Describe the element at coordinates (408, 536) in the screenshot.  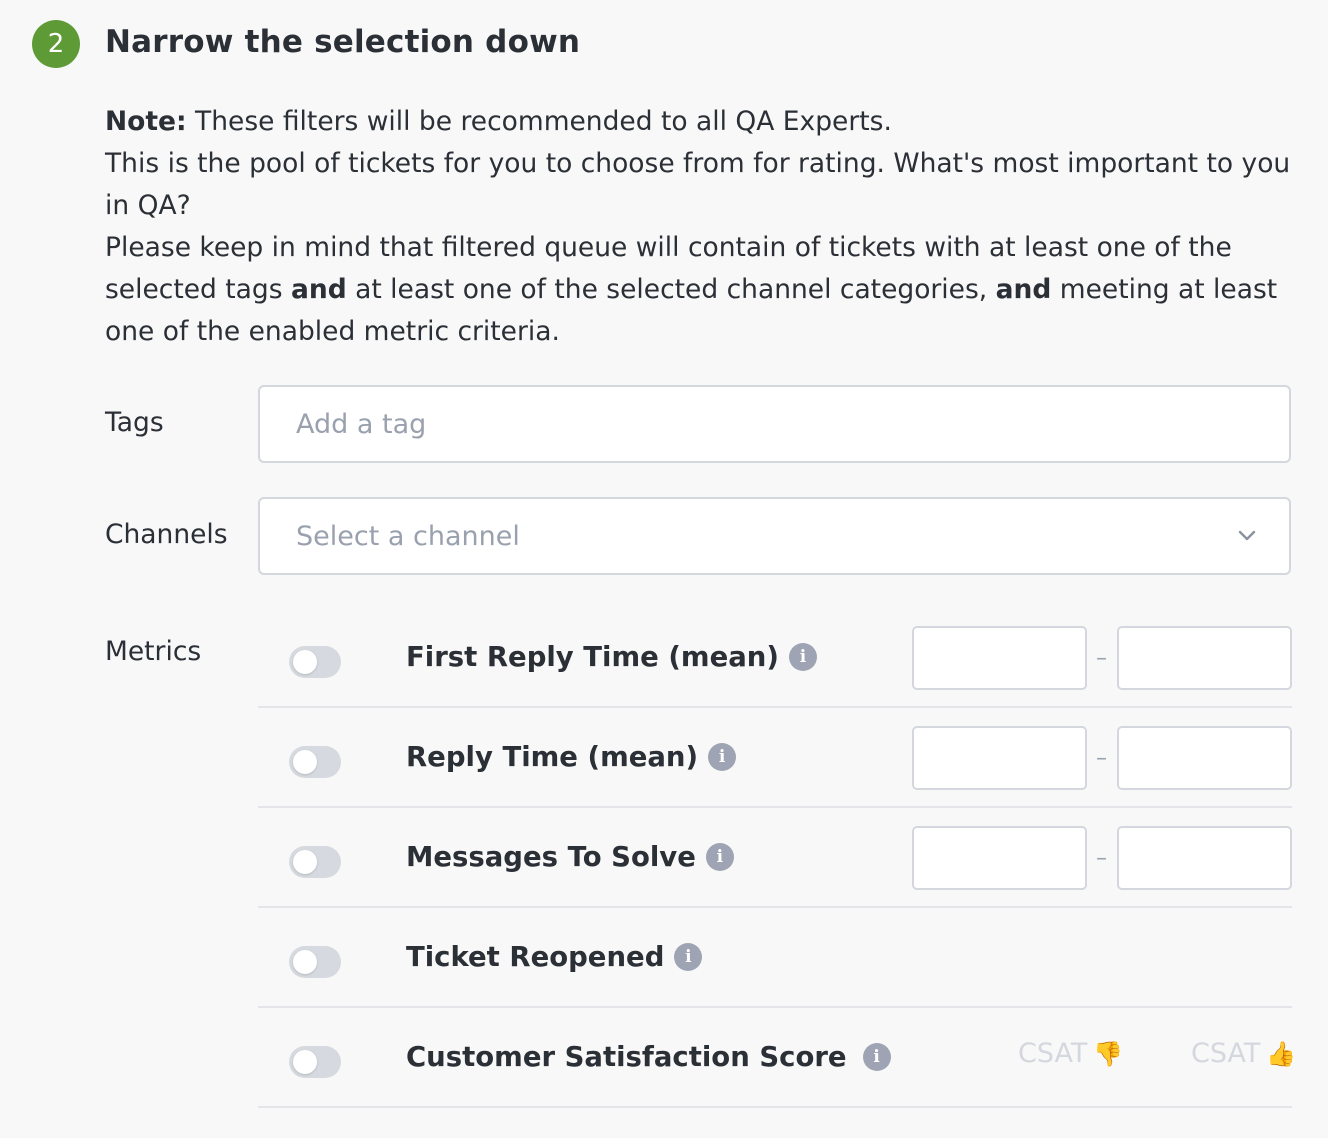
I see `channels-placeholder: Select a channel` at that location.